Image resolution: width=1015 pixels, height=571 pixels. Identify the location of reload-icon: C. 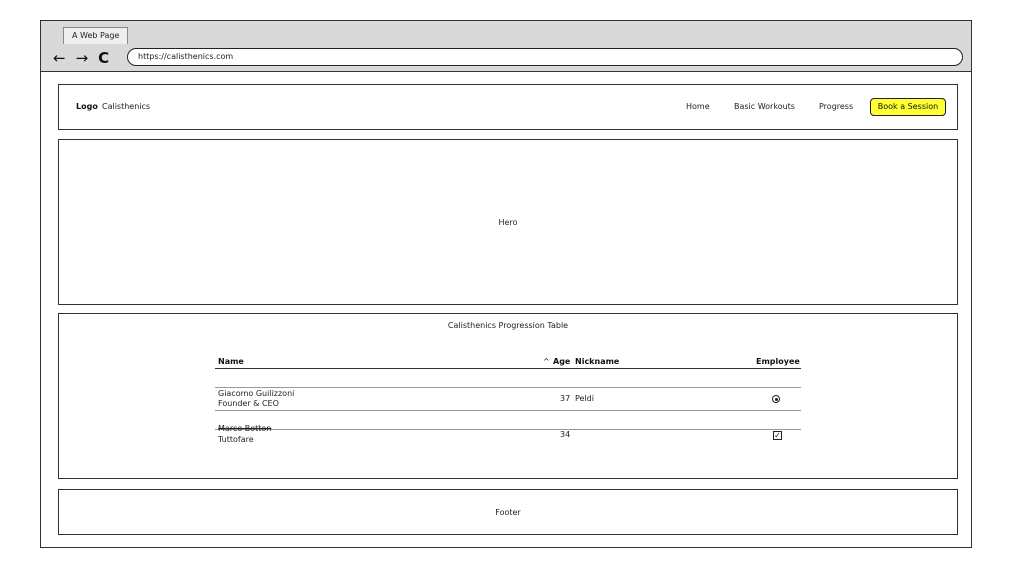
(103, 58).